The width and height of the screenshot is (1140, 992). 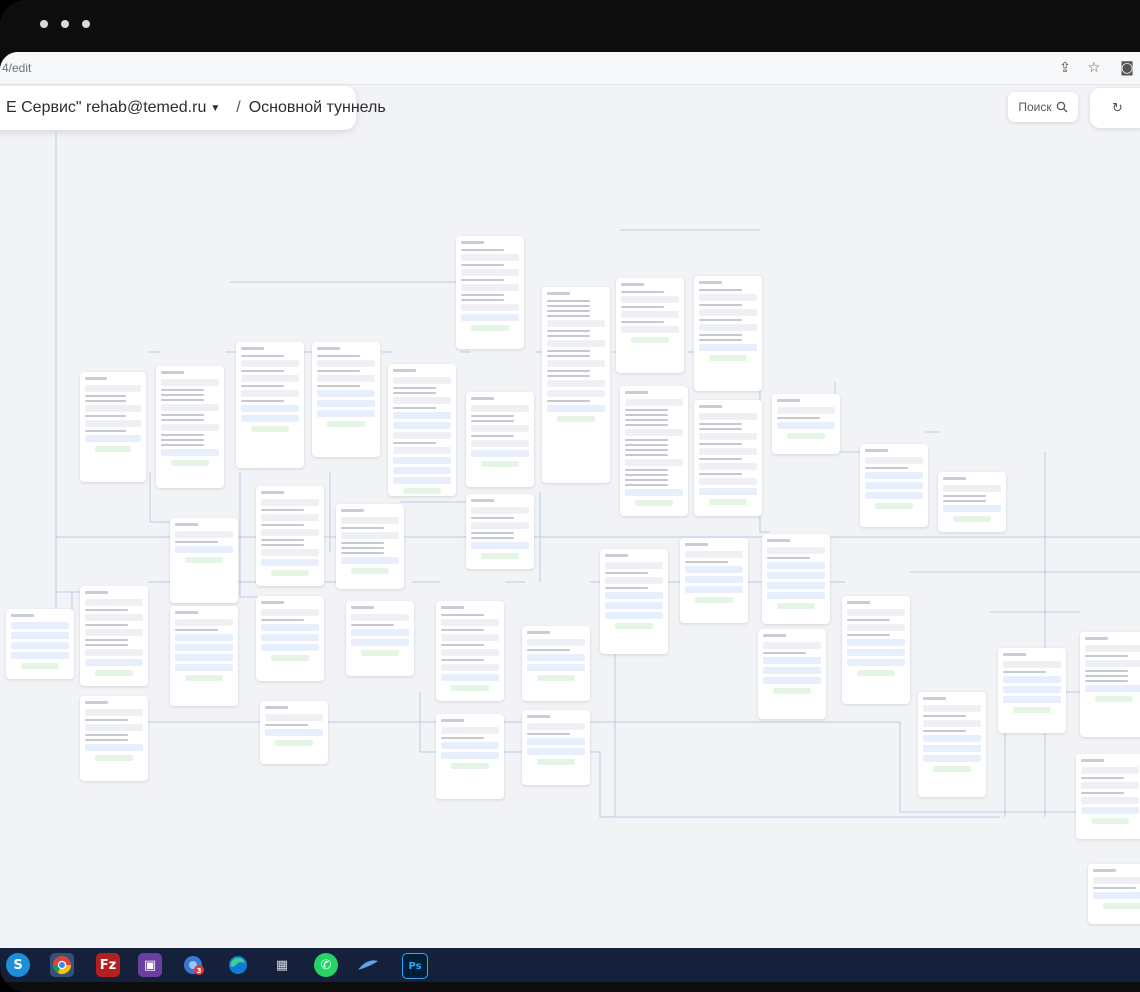 I want to click on window-dot, so click(x=86, y=24).